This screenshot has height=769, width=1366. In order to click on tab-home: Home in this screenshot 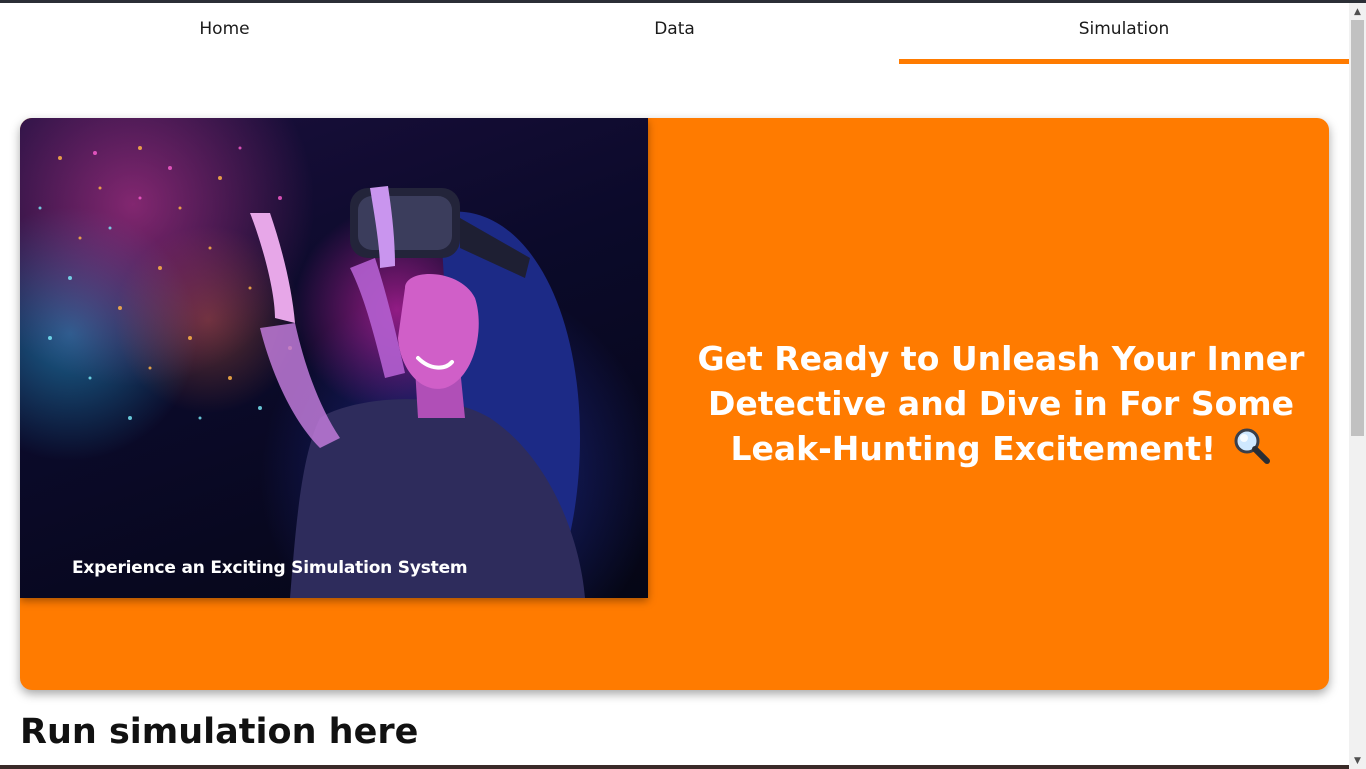, I will do `click(224, 34)`.